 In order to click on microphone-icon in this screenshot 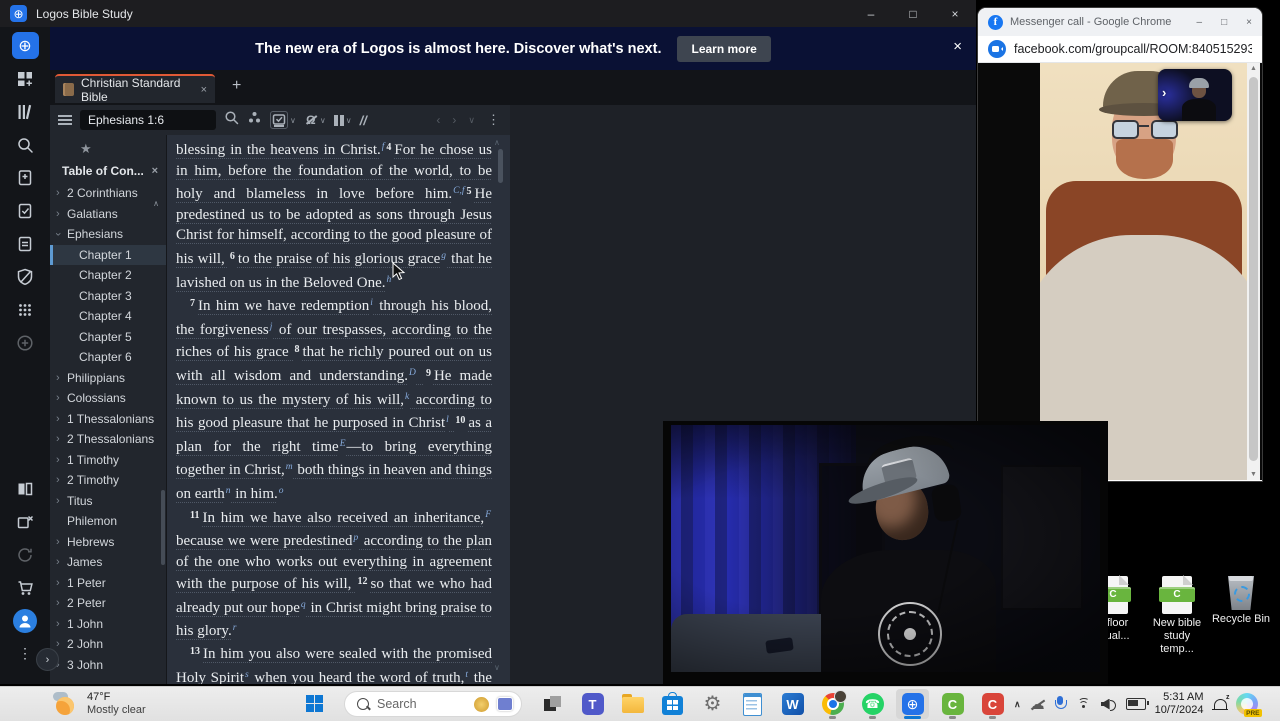, I will do `click(1060, 704)`.